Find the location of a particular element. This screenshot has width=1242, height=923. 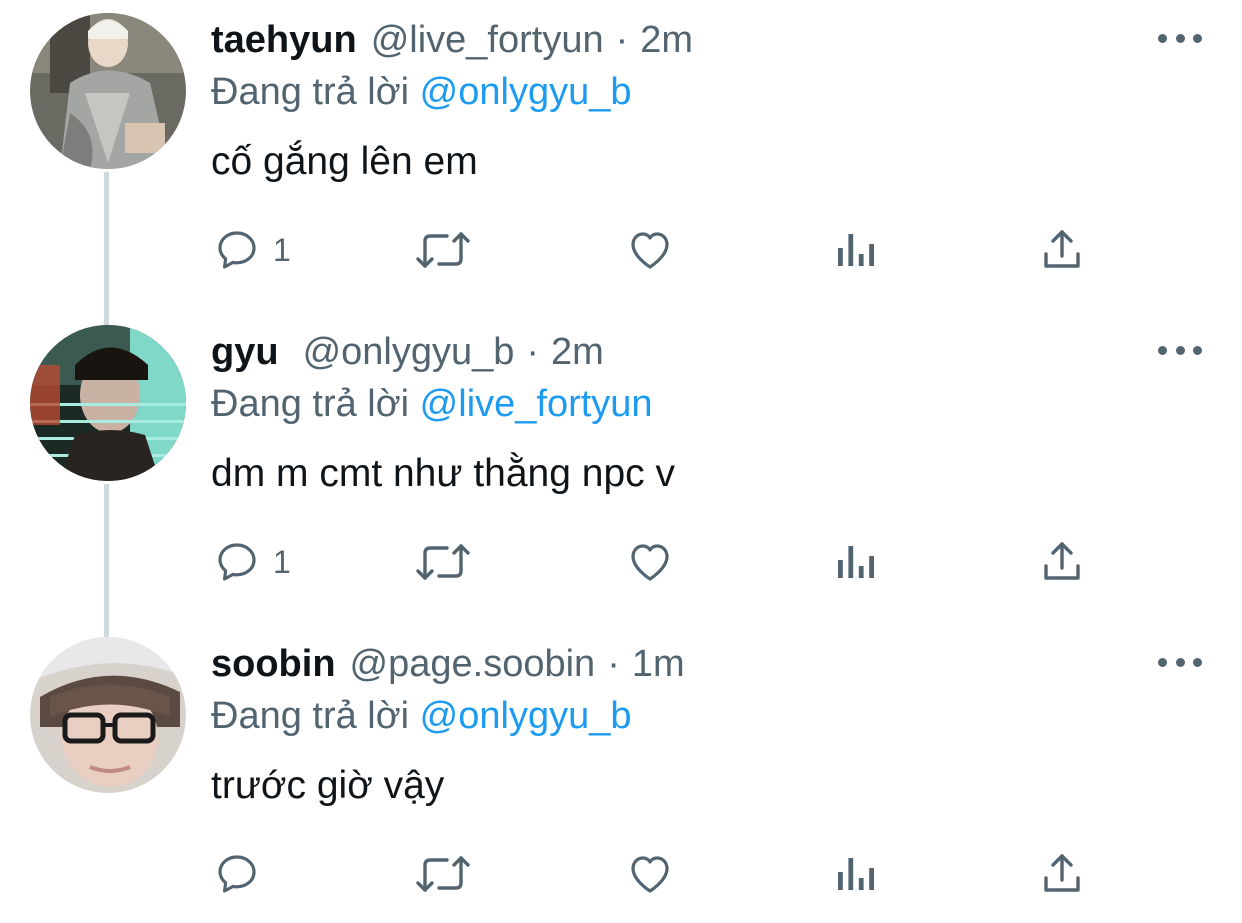

replying-to: Đang trả lời @live_fortyun is located at coordinates (432, 404).